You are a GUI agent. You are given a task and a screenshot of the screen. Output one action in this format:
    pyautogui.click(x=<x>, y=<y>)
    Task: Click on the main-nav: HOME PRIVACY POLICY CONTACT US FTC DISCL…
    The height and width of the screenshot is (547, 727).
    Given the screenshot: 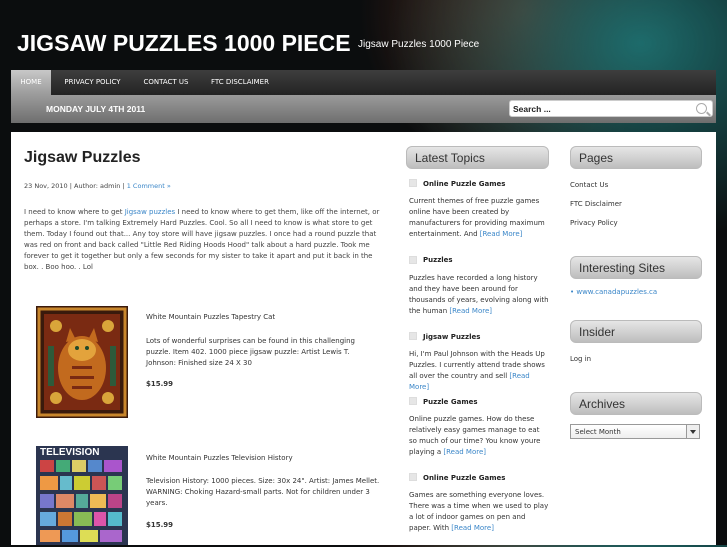 What is the action you would take?
    pyautogui.click(x=363, y=82)
    